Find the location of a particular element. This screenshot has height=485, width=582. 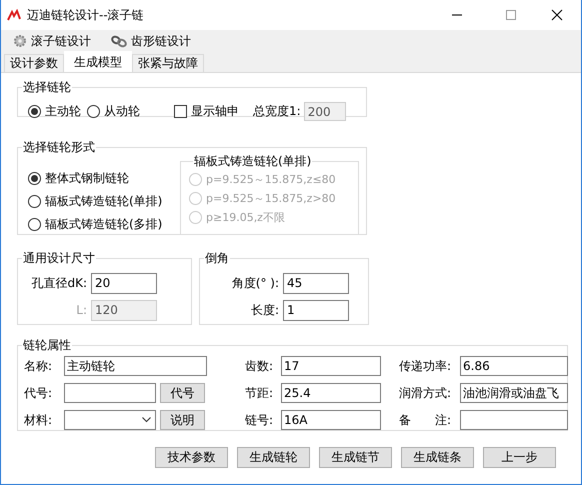

field-label: 长度: is located at coordinates (264, 310).